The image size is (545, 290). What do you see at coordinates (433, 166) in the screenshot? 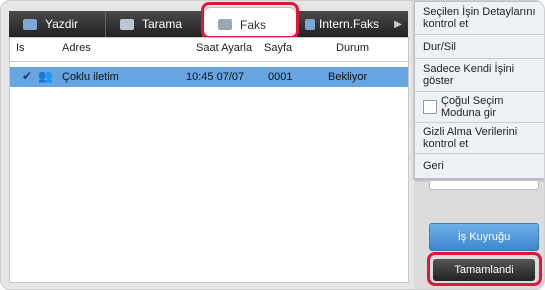
I see `menu-item-label: Geri` at bounding box center [433, 166].